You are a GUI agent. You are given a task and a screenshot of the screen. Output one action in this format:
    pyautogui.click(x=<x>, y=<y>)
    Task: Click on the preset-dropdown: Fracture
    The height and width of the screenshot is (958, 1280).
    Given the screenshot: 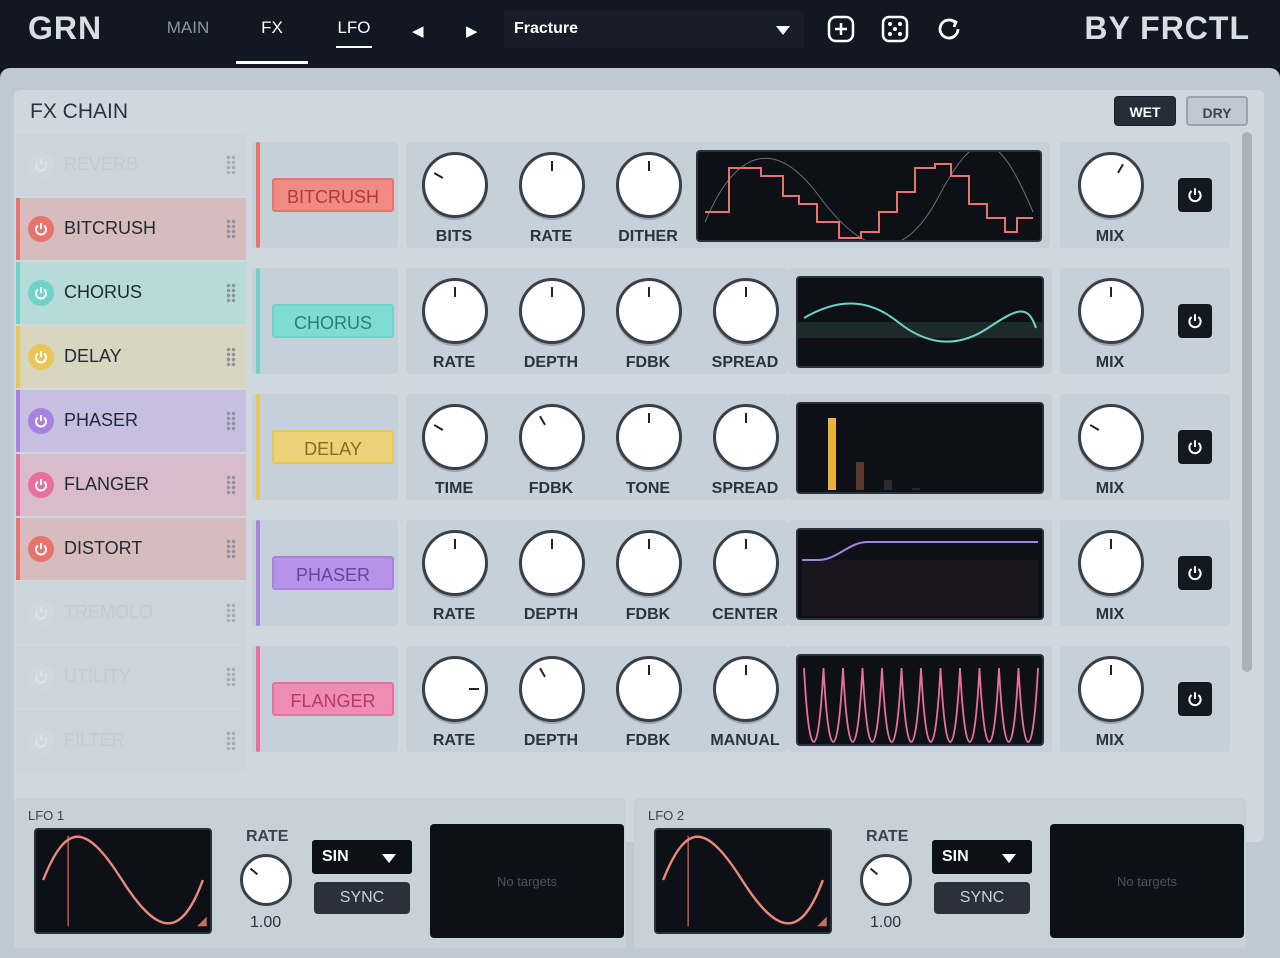 What is the action you would take?
    pyautogui.click(x=654, y=29)
    